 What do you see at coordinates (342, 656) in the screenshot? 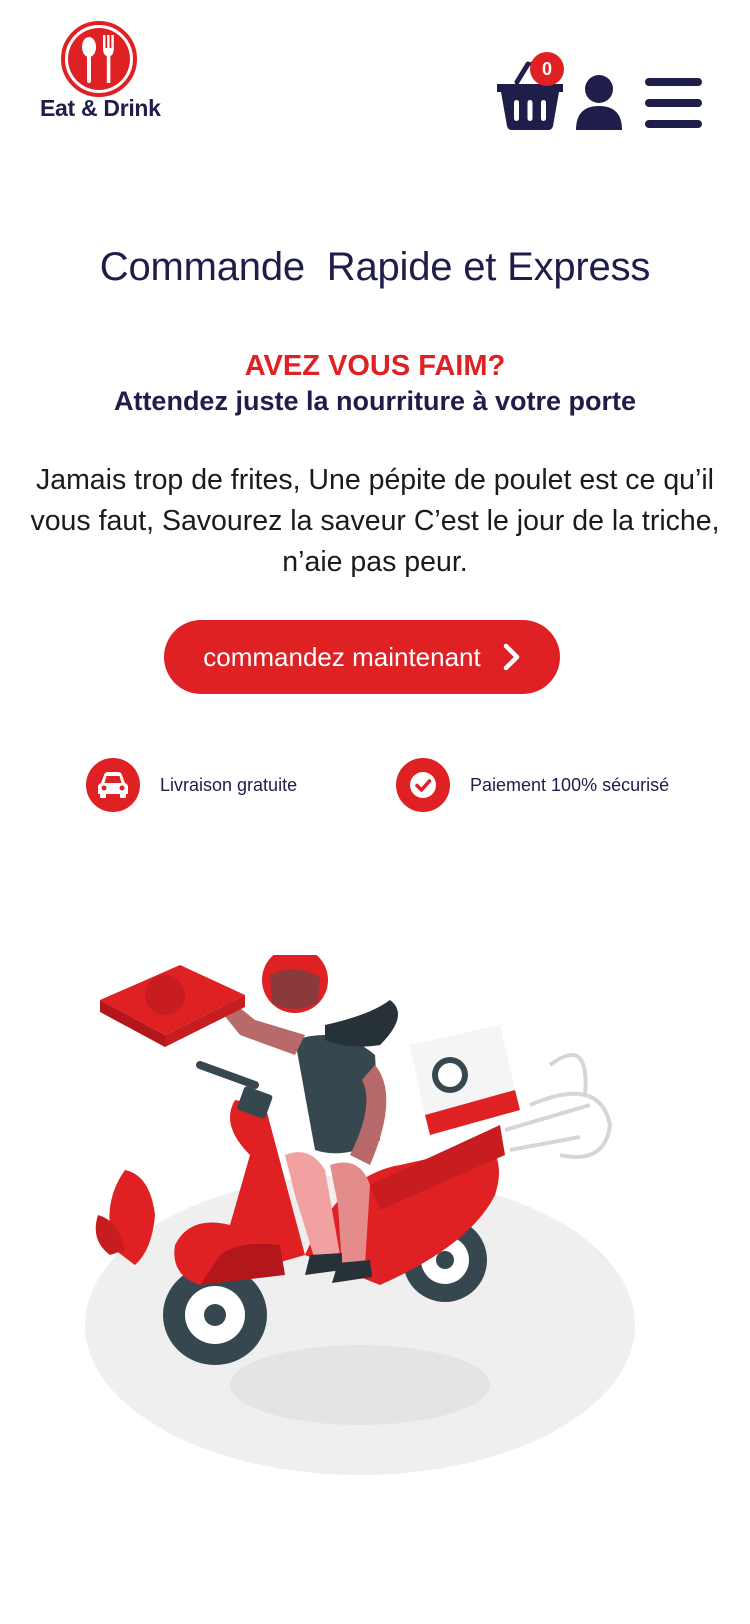
I see `order-now-label: commandez maintenant` at bounding box center [342, 656].